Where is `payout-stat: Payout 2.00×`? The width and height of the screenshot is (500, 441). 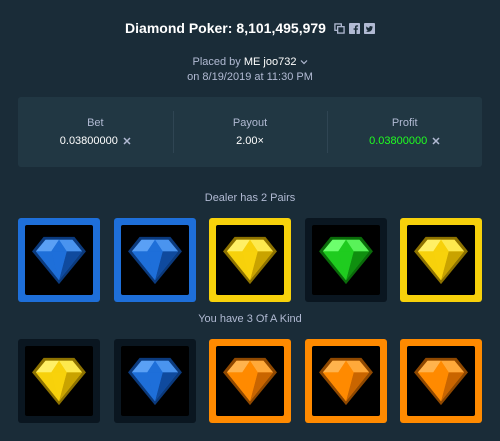 payout-stat: Payout 2.00× is located at coordinates (250, 132).